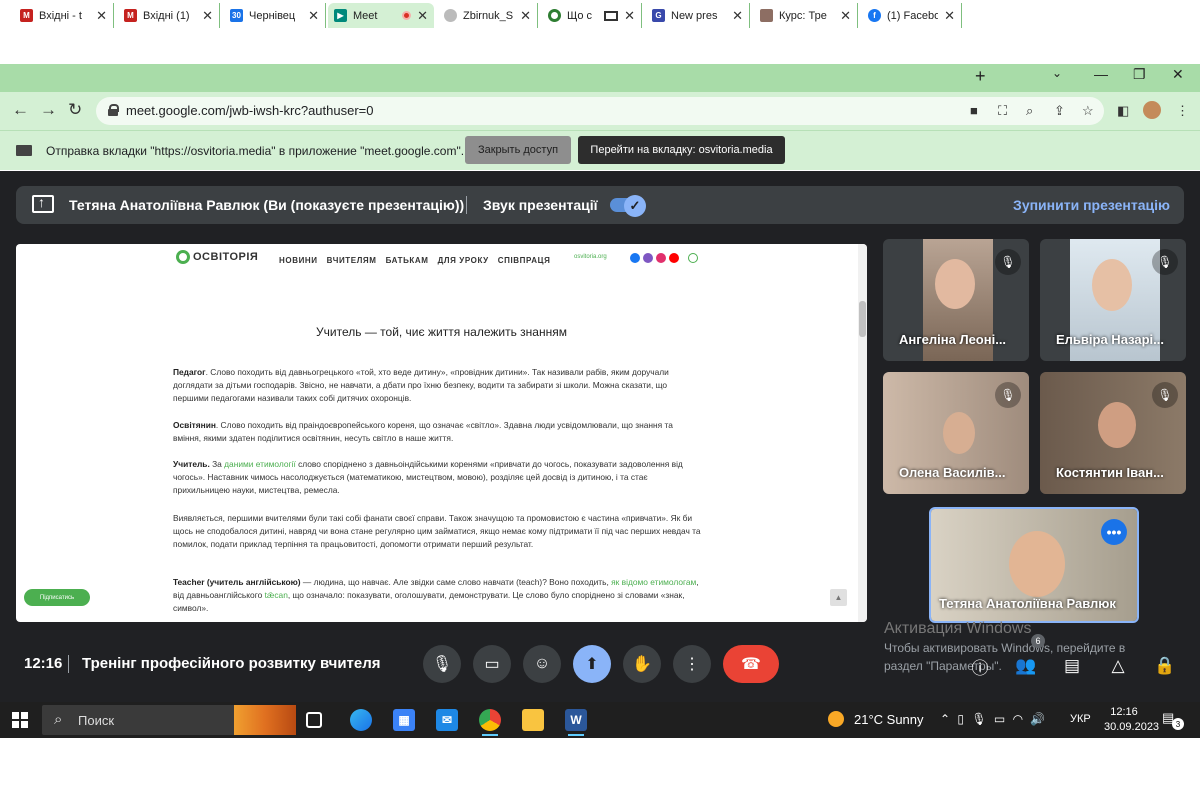  Describe the element at coordinates (298, 260) in the screenshot. I see `nav-news: НОВИНИ` at that location.